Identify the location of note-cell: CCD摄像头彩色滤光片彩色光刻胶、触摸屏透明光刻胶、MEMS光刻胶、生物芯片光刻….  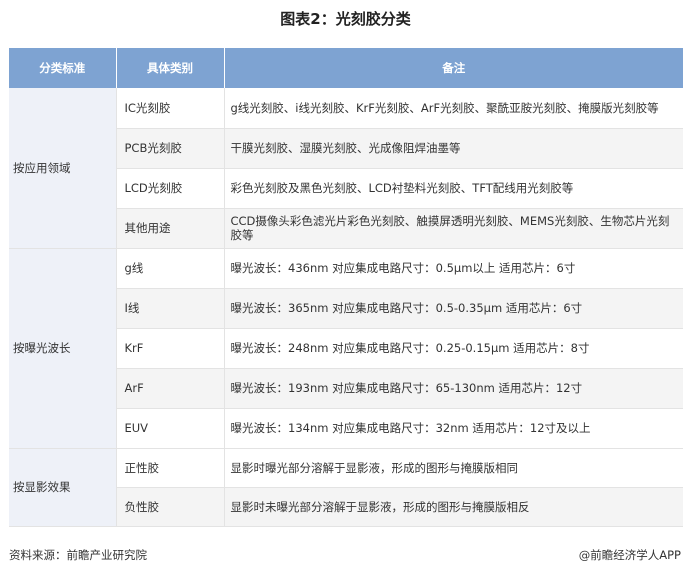
(453, 228).